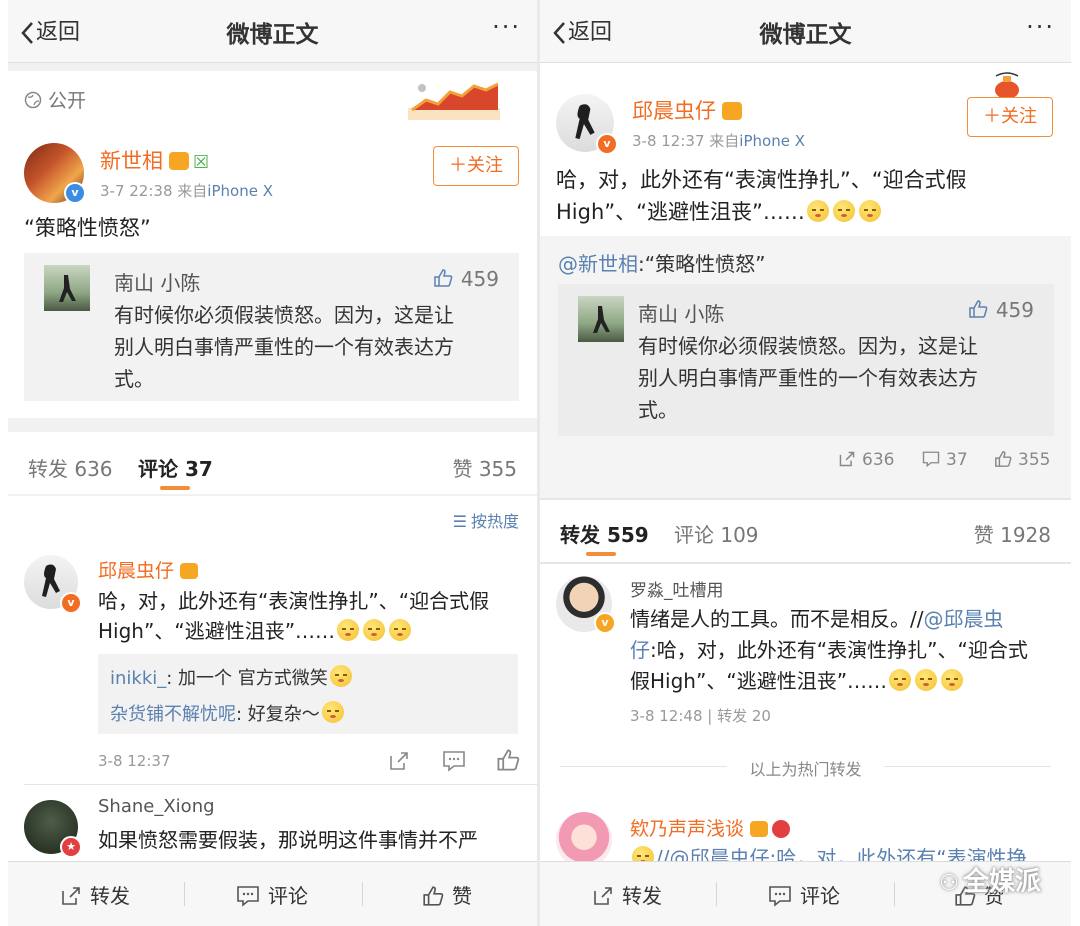 The height and width of the screenshot is (926, 1080). What do you see at coordinates (459, 521) in the screenshot?
I see `sort-icon: ☰` at bounding box center [459, 521].